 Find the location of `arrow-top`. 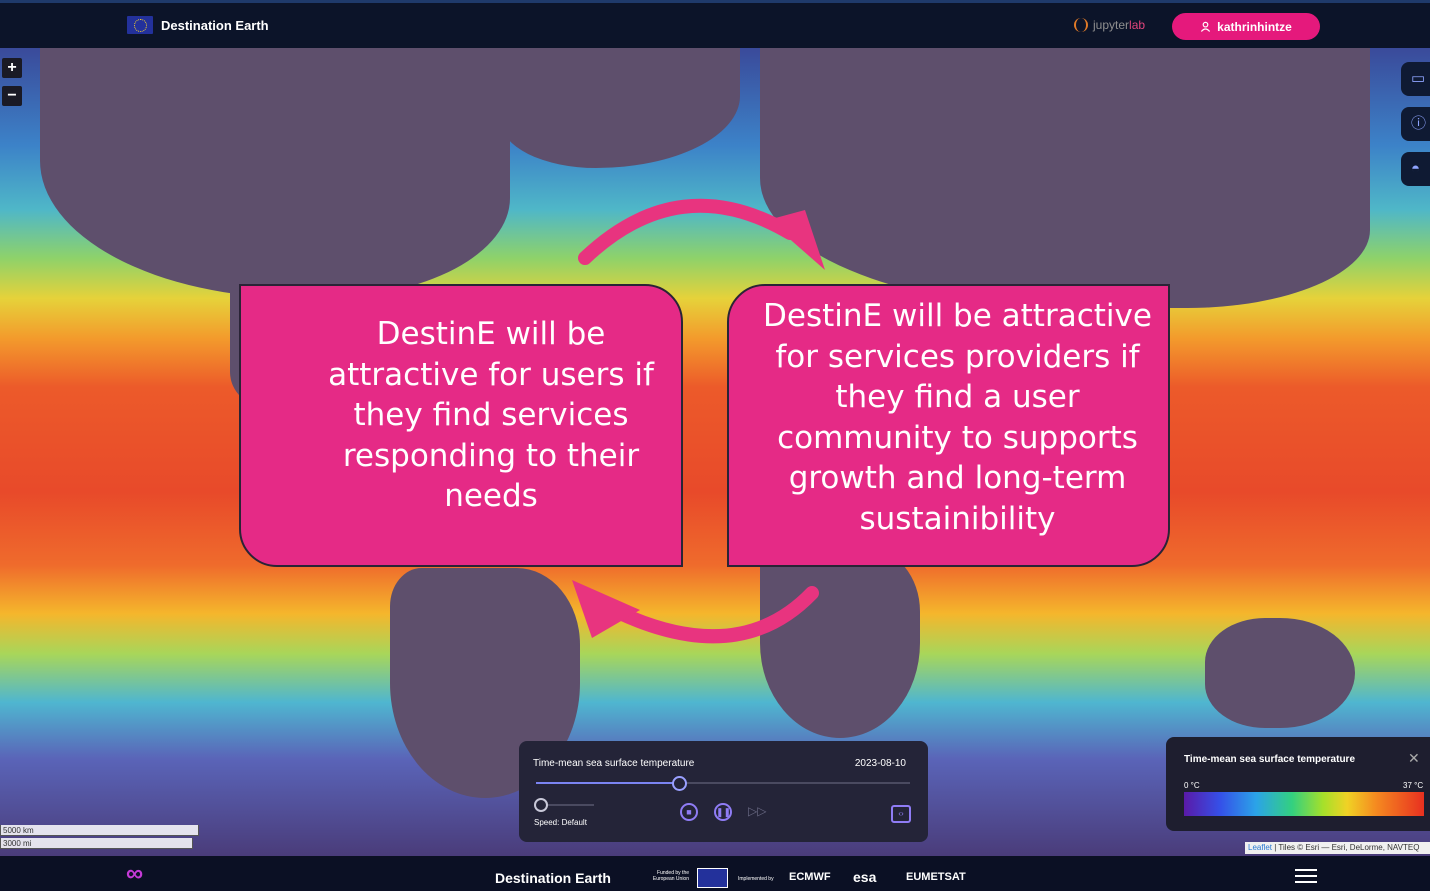

arrow-top is located at coordinates (687, 231).